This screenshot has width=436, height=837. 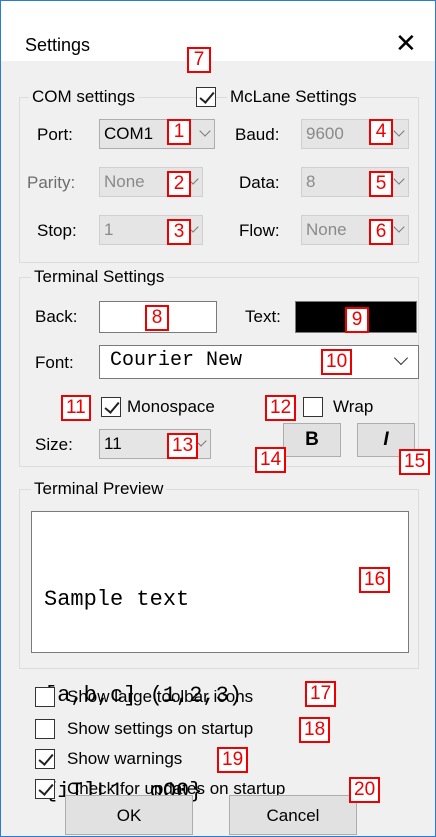 I want to click on annotation-badge: 11, so click(x=76, y=408).